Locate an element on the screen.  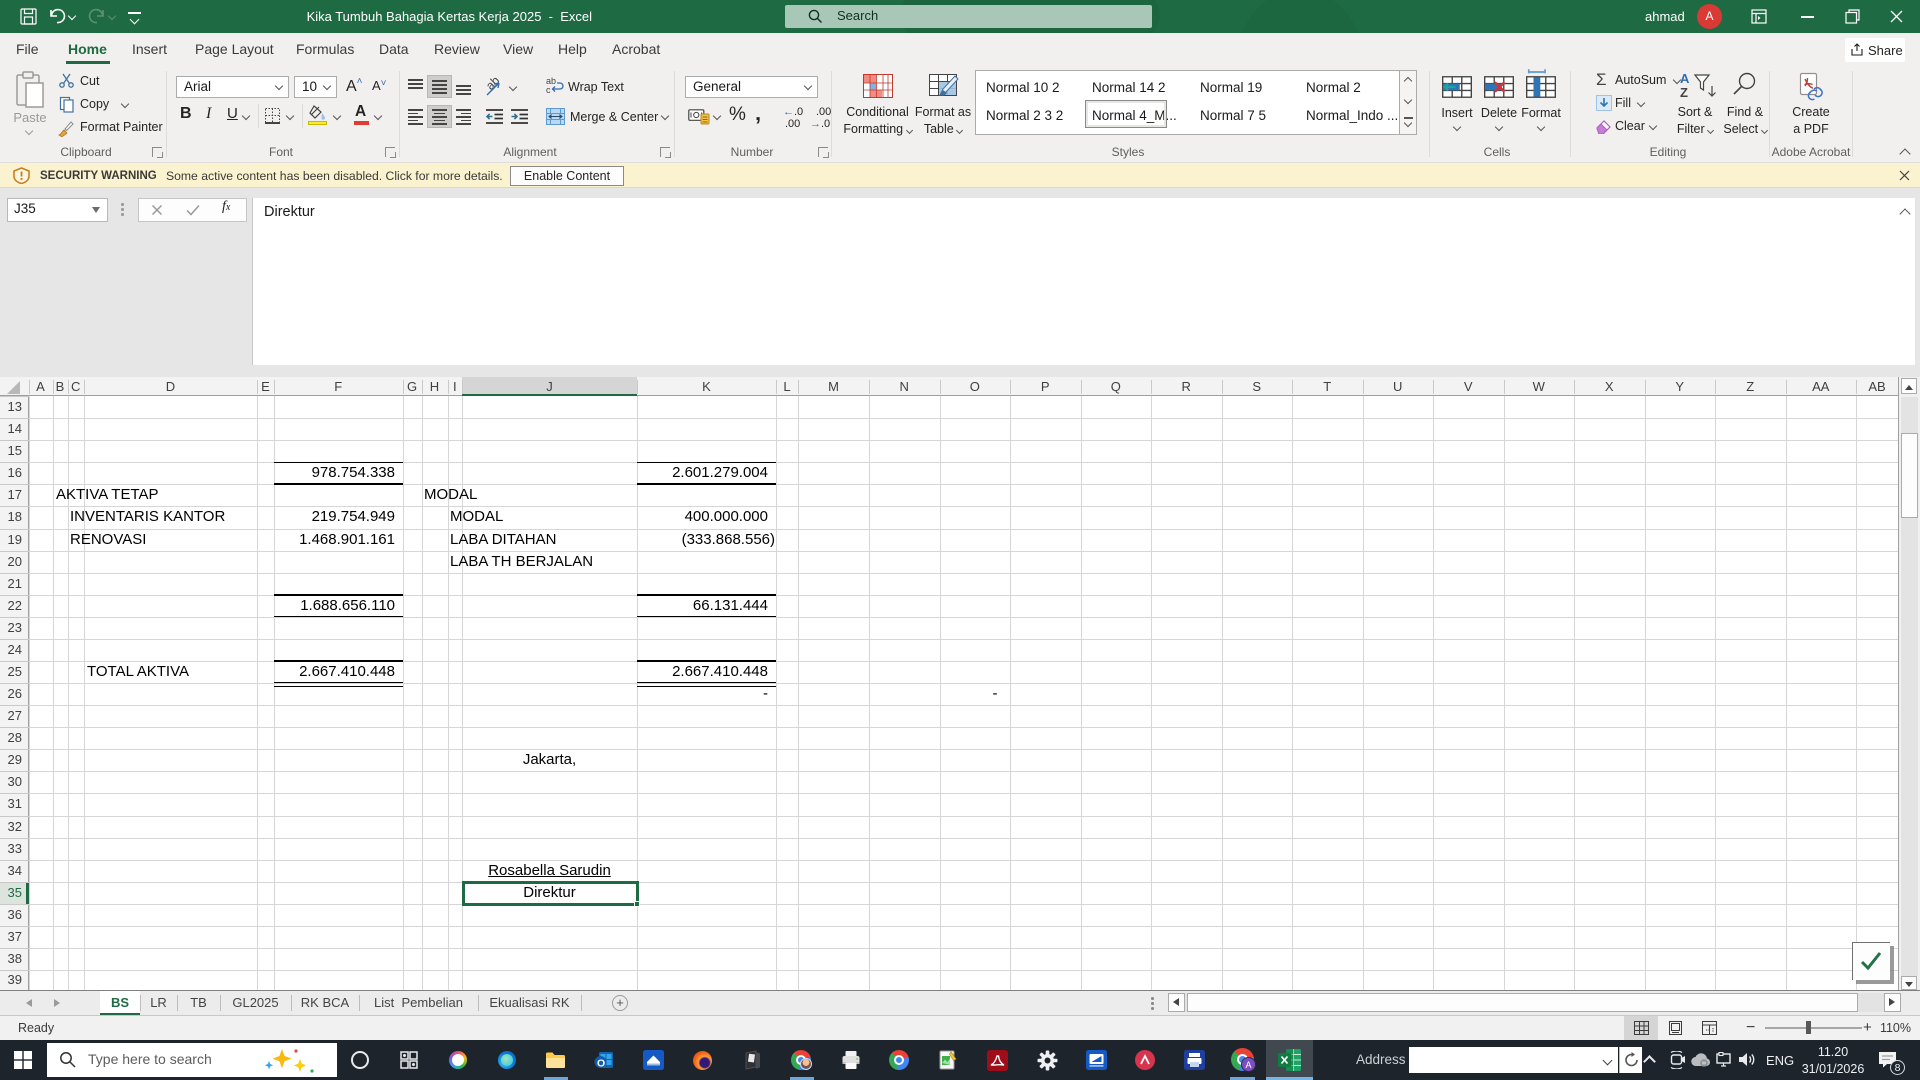
svg-text: O is located at coordinates (601, 1064).